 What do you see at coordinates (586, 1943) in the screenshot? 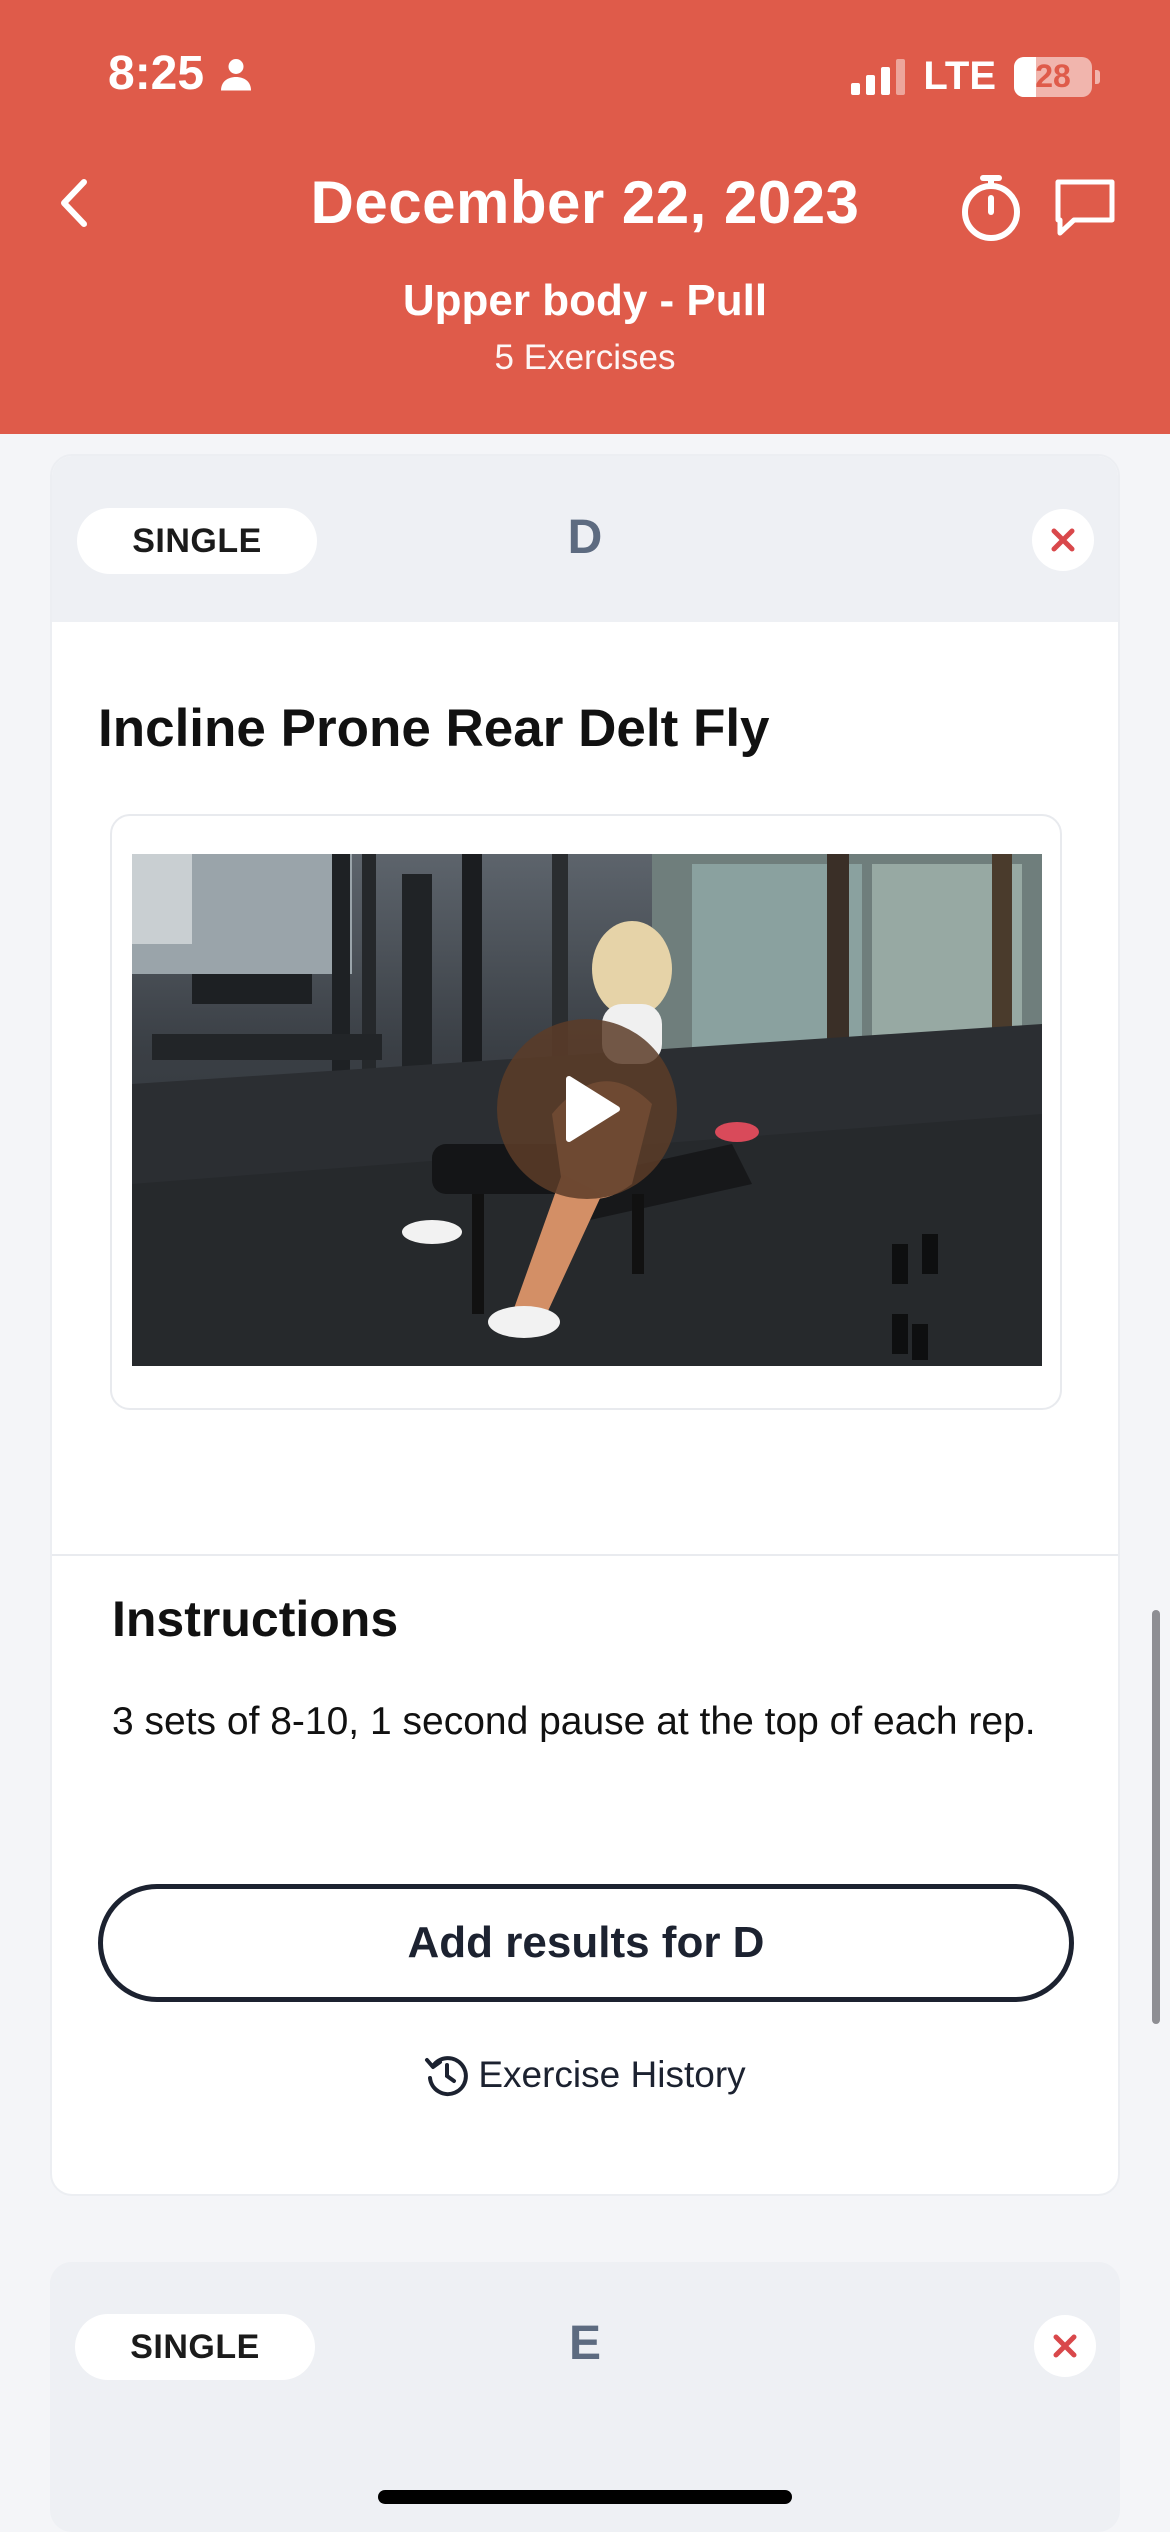
I see `add-results-button: Add results for D` at bounding box center [586, 1943].